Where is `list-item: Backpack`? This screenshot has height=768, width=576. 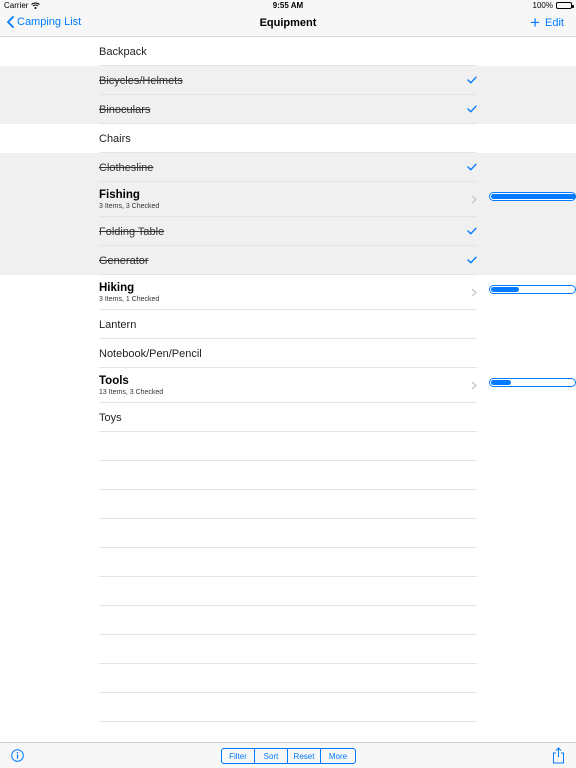
list-item: Backpack is located at coordinates (288, 51).